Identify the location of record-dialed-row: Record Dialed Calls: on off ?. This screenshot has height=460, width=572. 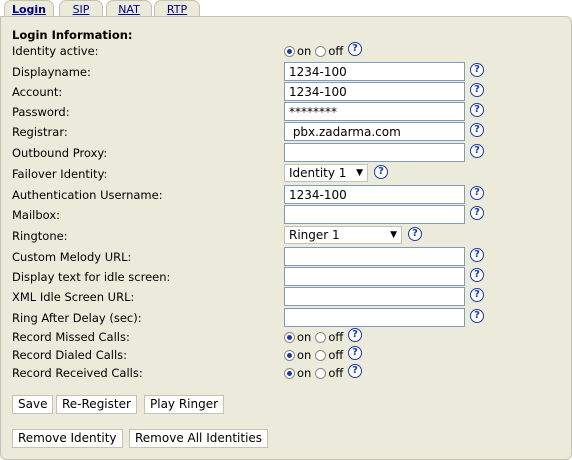
(292, 356).